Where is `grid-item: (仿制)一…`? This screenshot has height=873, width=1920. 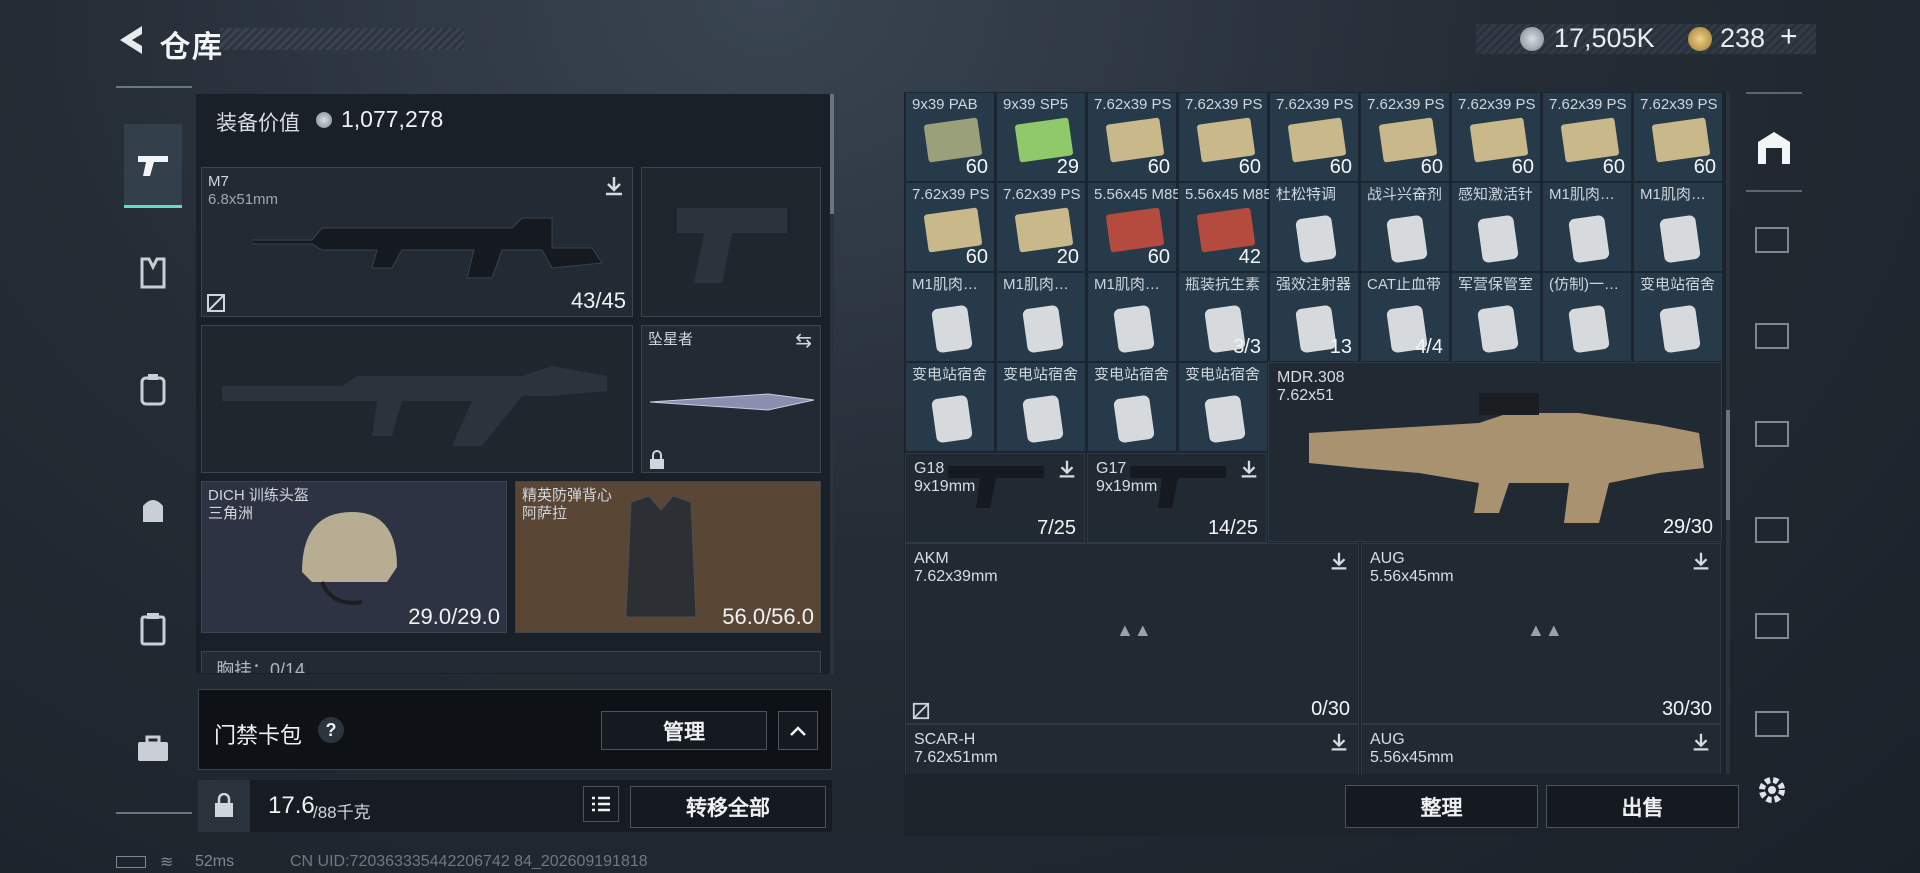 grid-item: (仿制)一… is located at coordinates (1587, 317).